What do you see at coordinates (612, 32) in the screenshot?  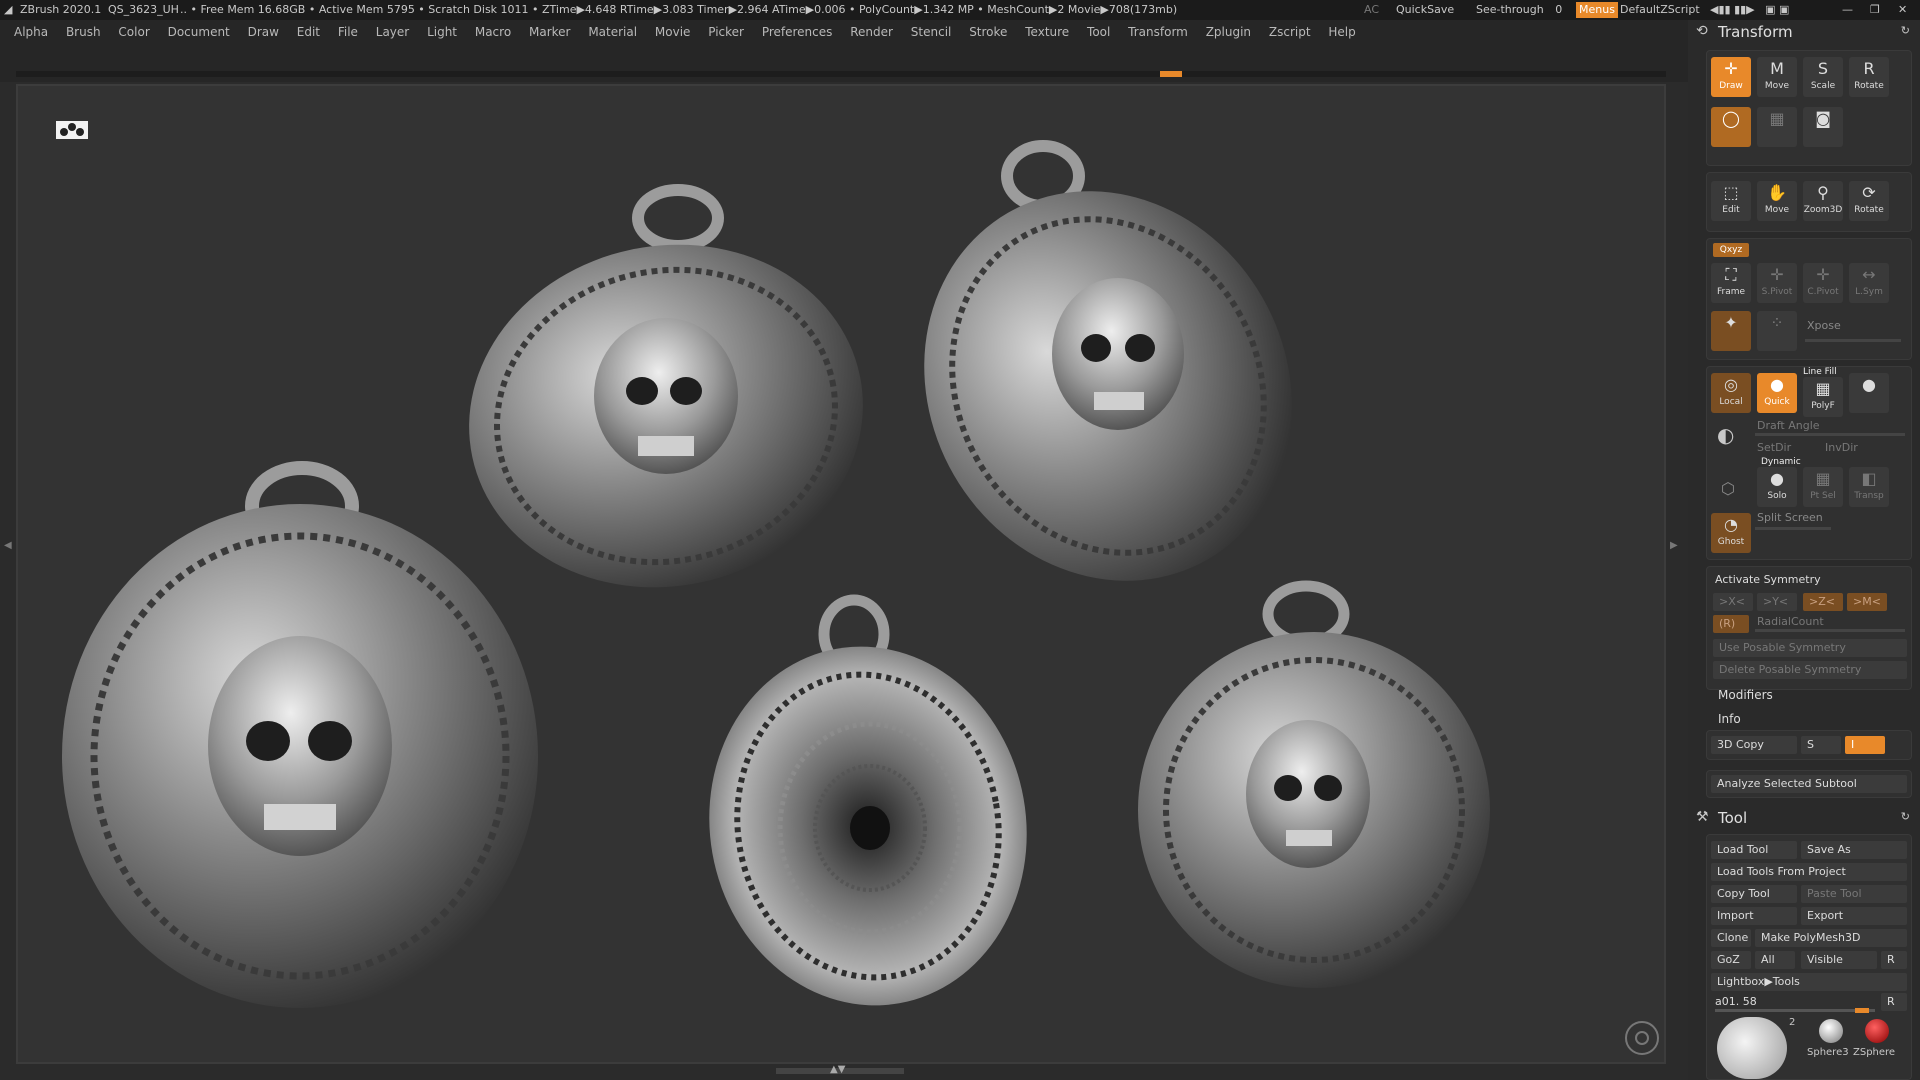 I see `menu-material: Material` at bounding box center [612, 32].